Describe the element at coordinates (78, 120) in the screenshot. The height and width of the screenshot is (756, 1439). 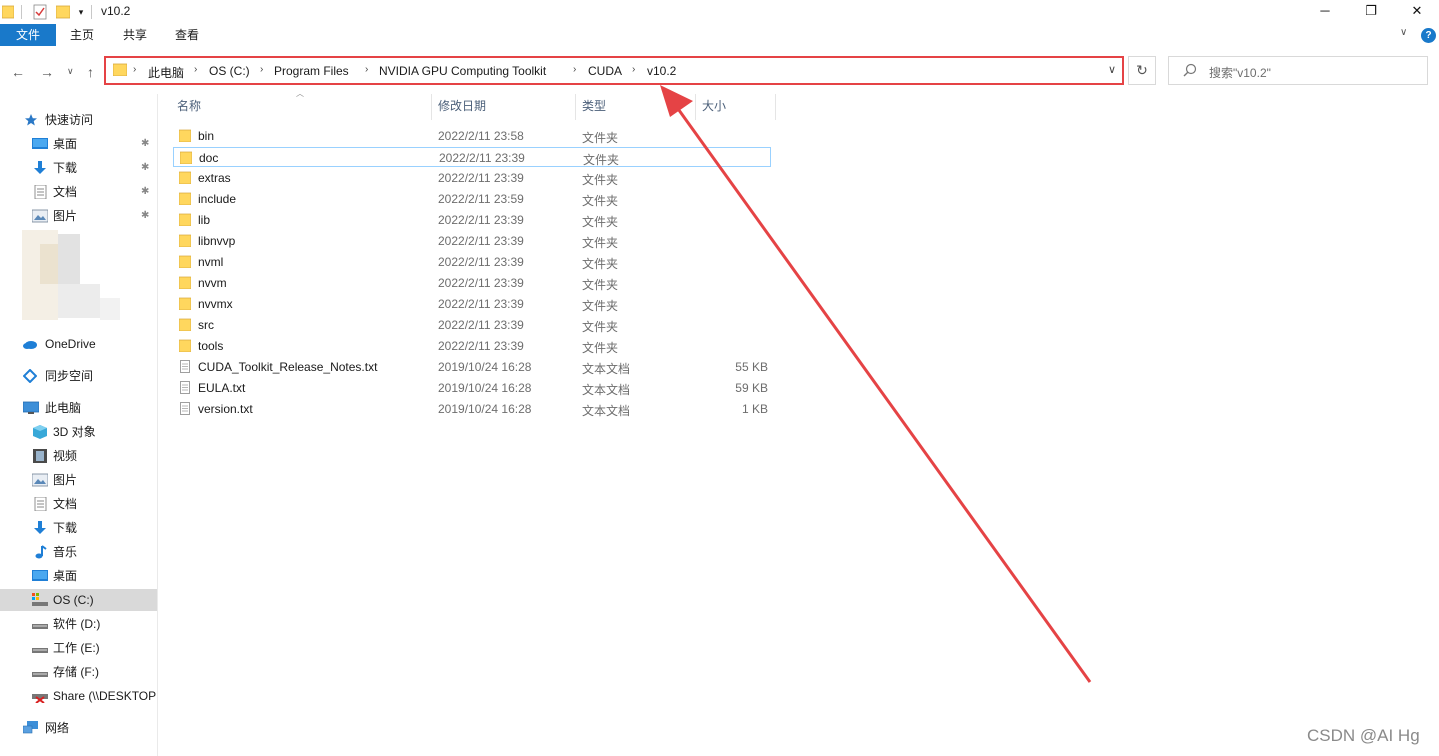
I see `sidebar-item-quick-access: 快速访问` at that location.